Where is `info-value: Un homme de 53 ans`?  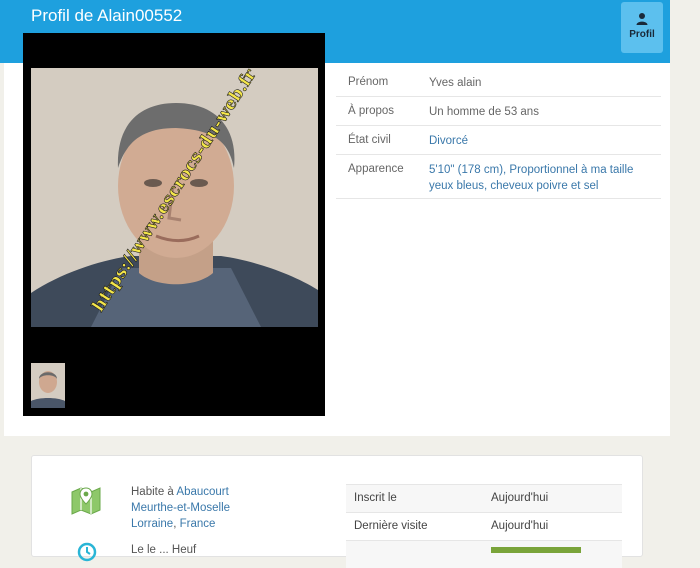 info-value: Un homme de 53 ans is located at coordinates (484, 112).